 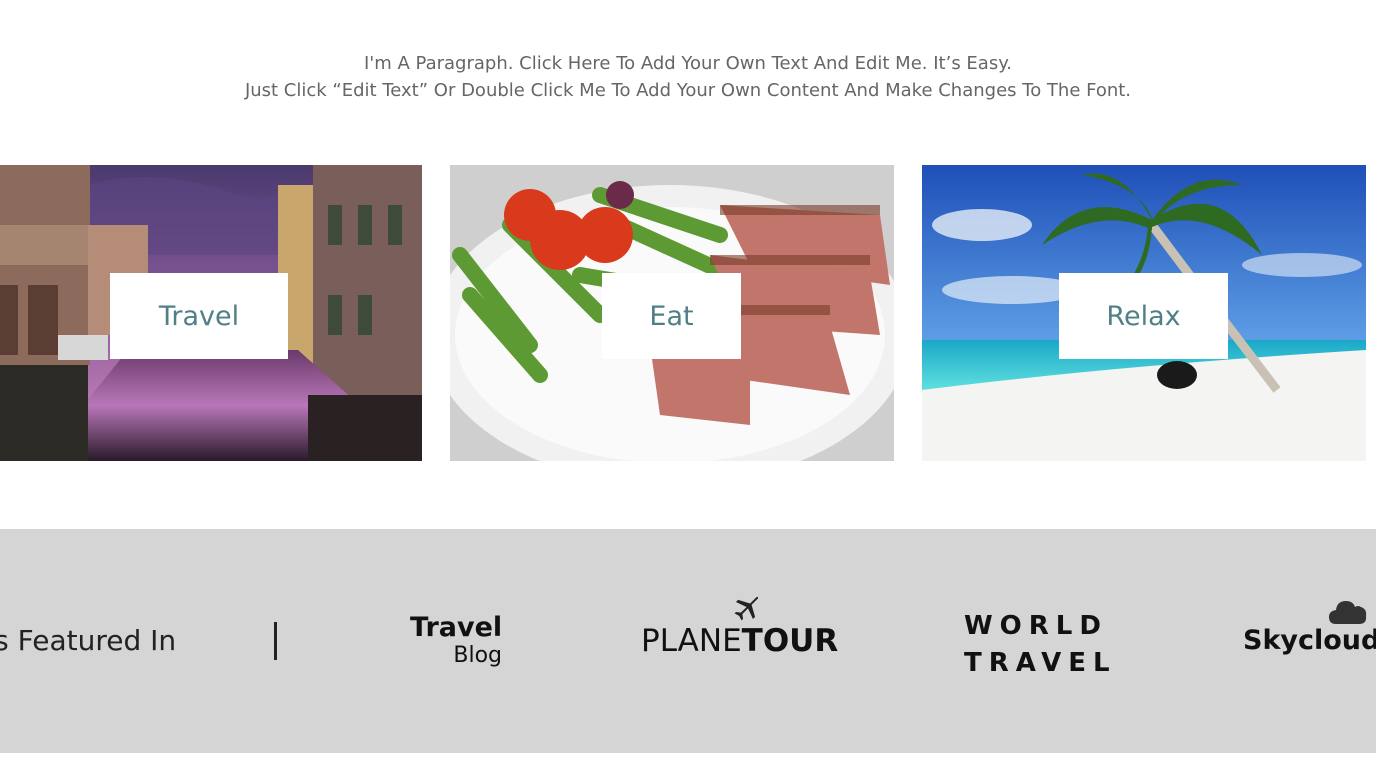 What do you see at coordinates (671, 316) in the screenshot?
I see `card-label-eat: Eat` at bounding box center [671, 316].